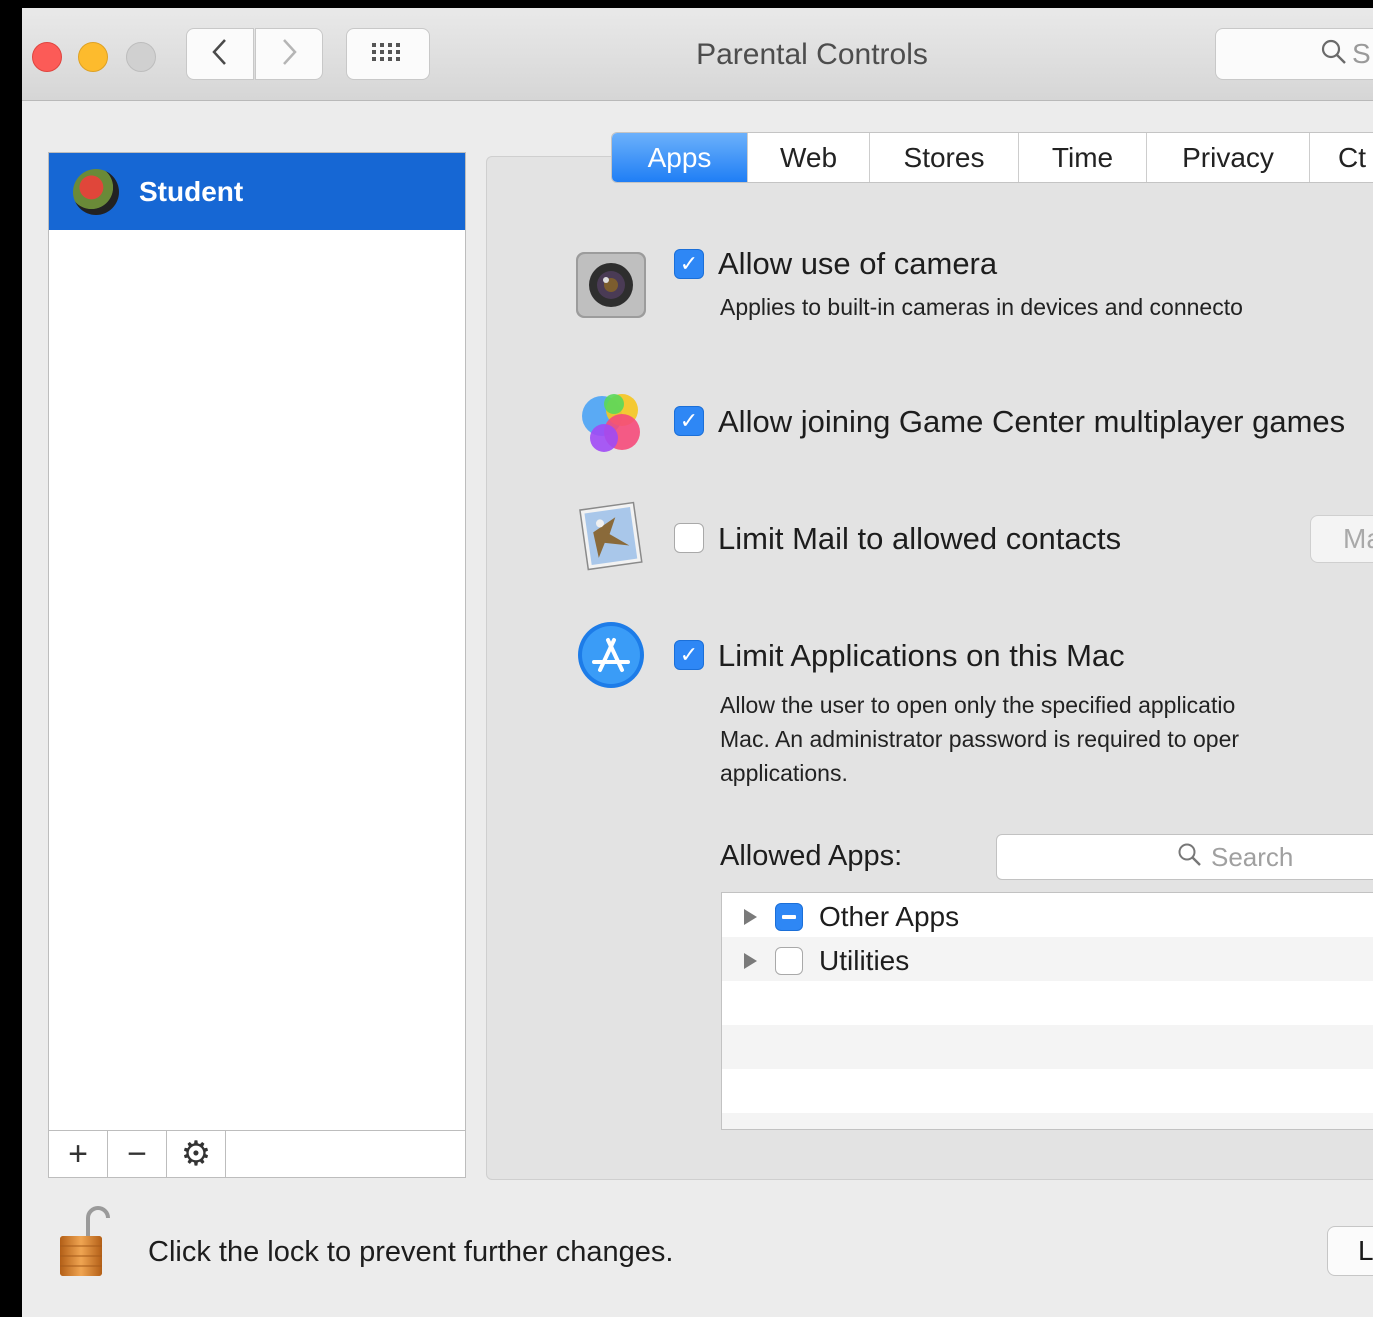 The image size is (1373, 1317). Describe the element at coordinates (921, 655) in the screenshot. I see `limit-apps-label: Limit Applications on this Mac` at that location.